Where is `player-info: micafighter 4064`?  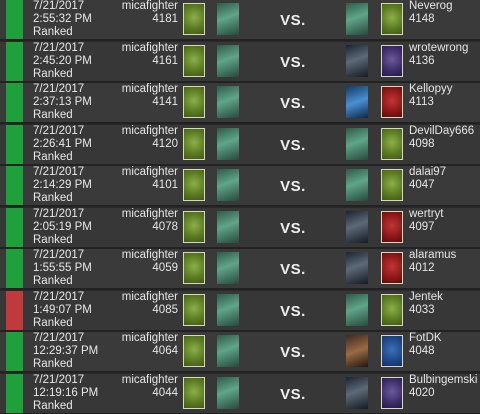
player-info: micafighter 4064 is located at coordinates (144, 345).